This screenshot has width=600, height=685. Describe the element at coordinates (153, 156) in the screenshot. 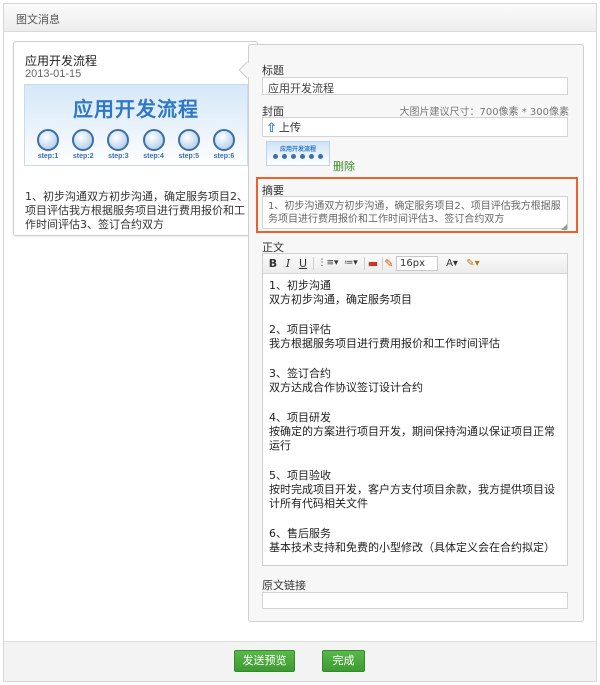

I see `step-label: step:4` at that location.